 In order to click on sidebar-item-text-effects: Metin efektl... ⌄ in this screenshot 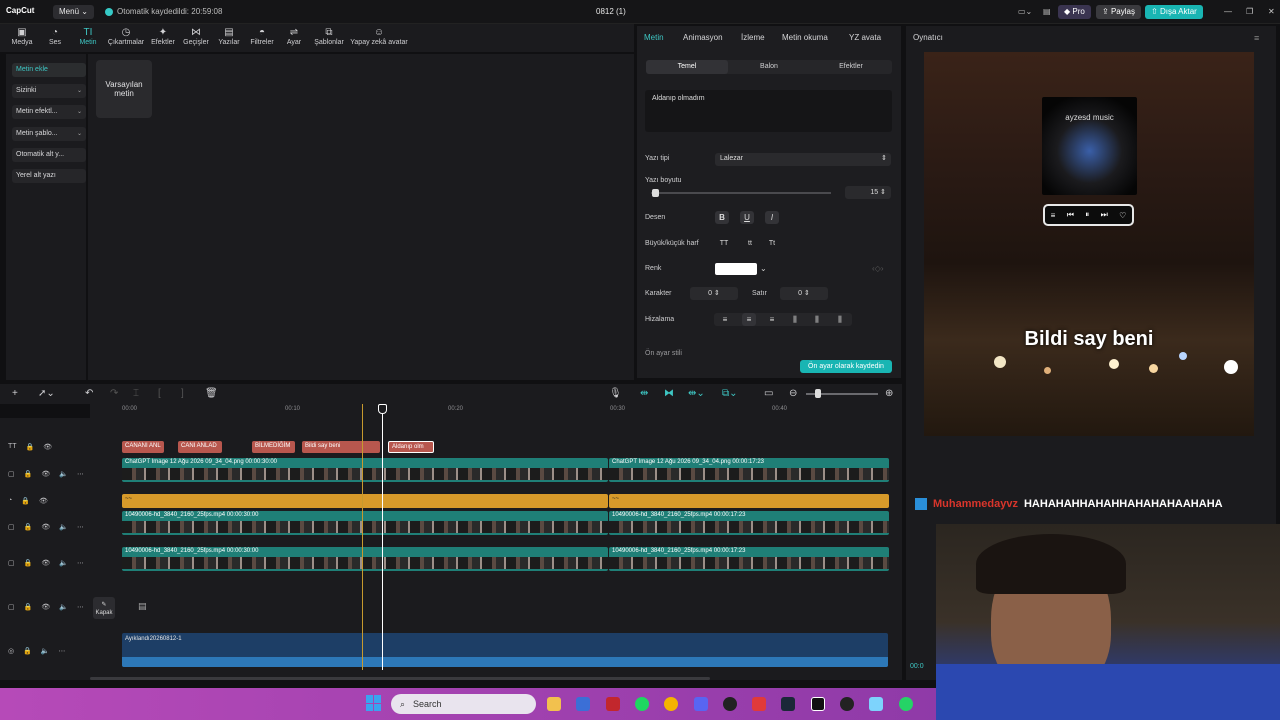, I will do `click(49, 112)`.